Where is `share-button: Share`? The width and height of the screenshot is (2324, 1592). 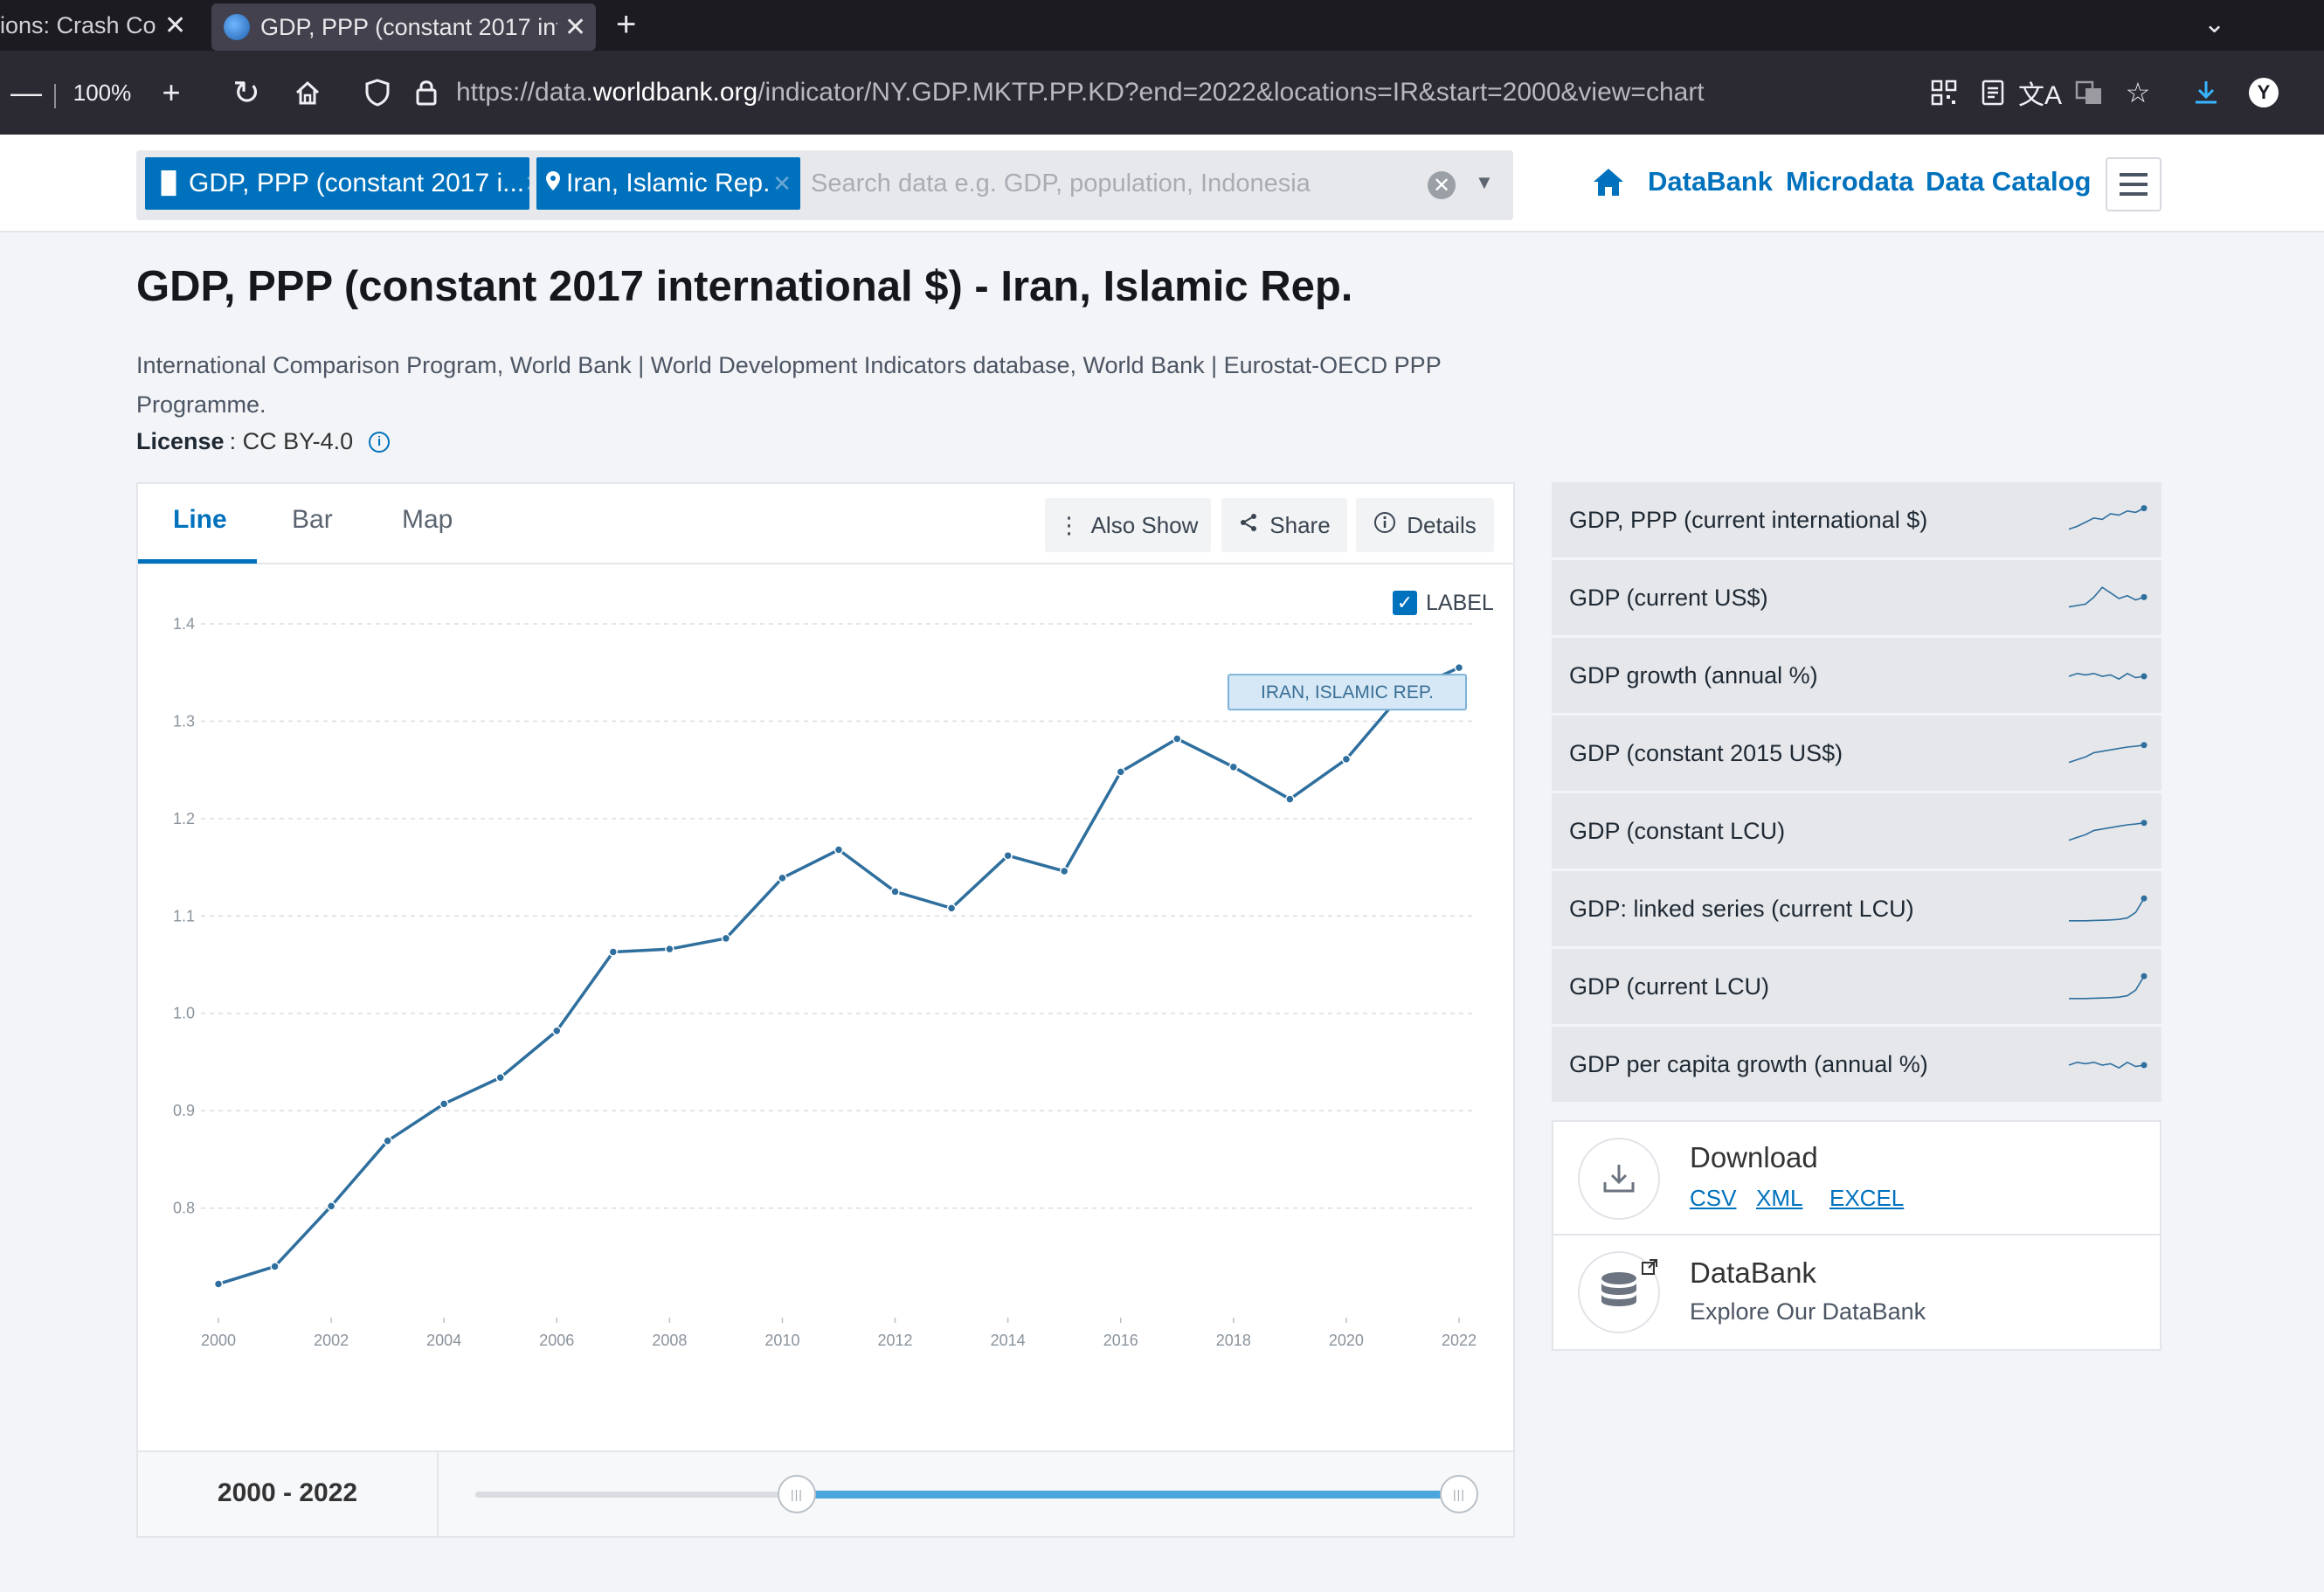 share-button: Share is located at coordinates (1284, 525).